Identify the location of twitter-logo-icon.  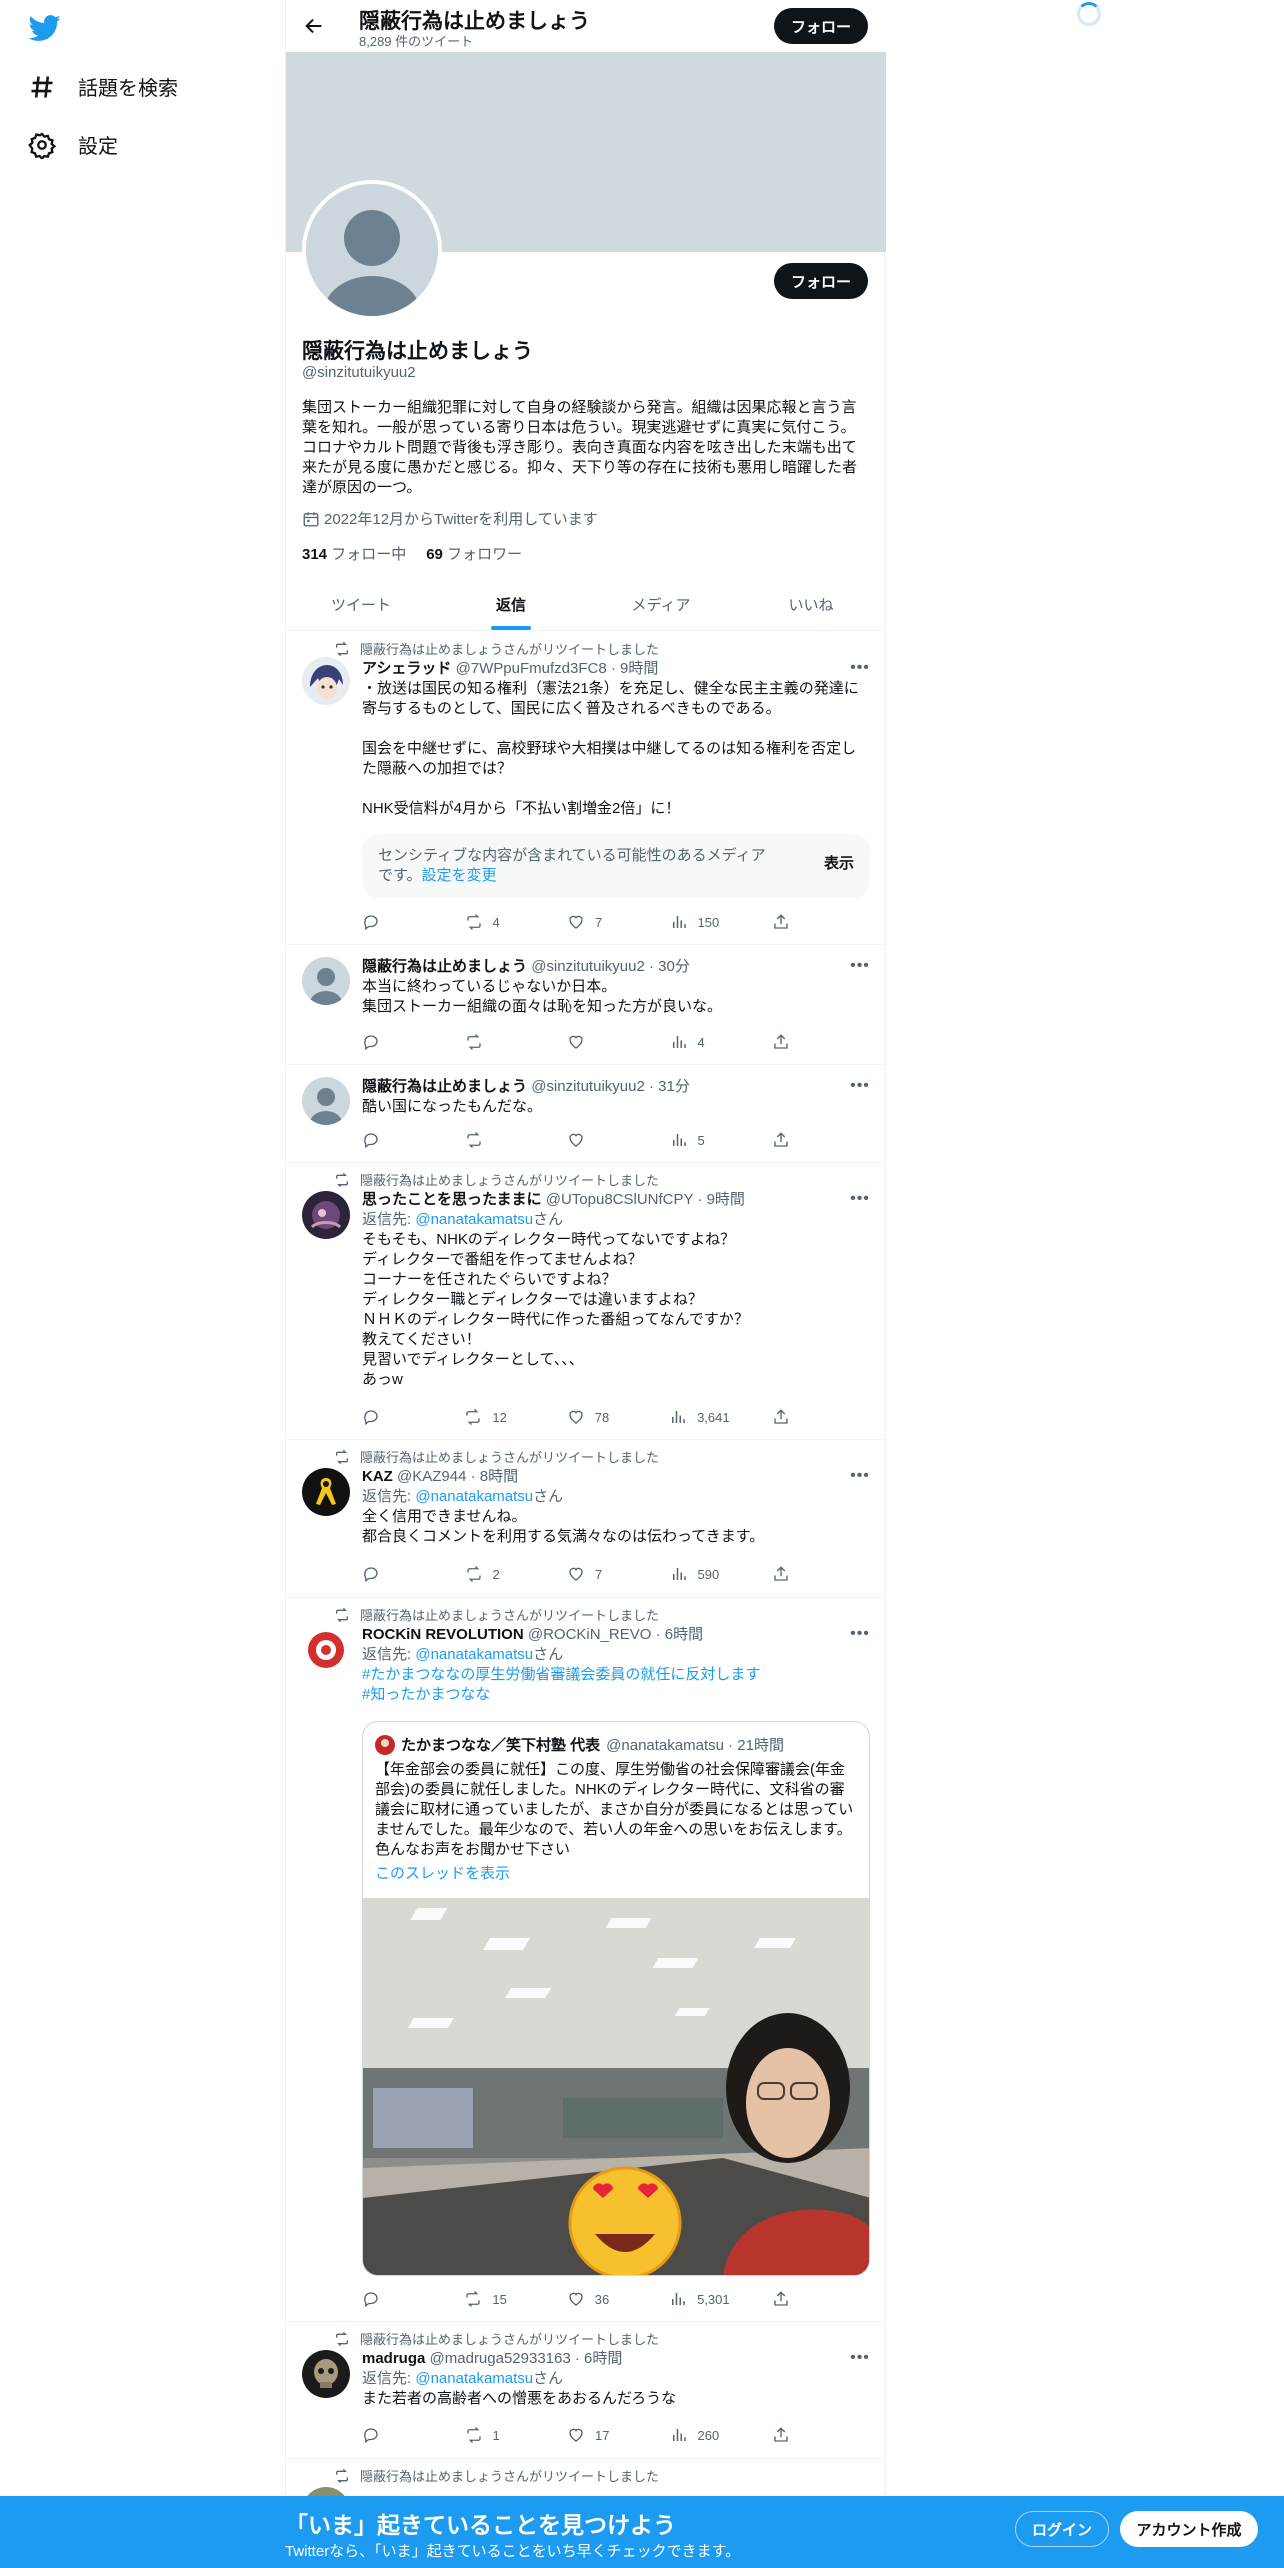
(45, 28).